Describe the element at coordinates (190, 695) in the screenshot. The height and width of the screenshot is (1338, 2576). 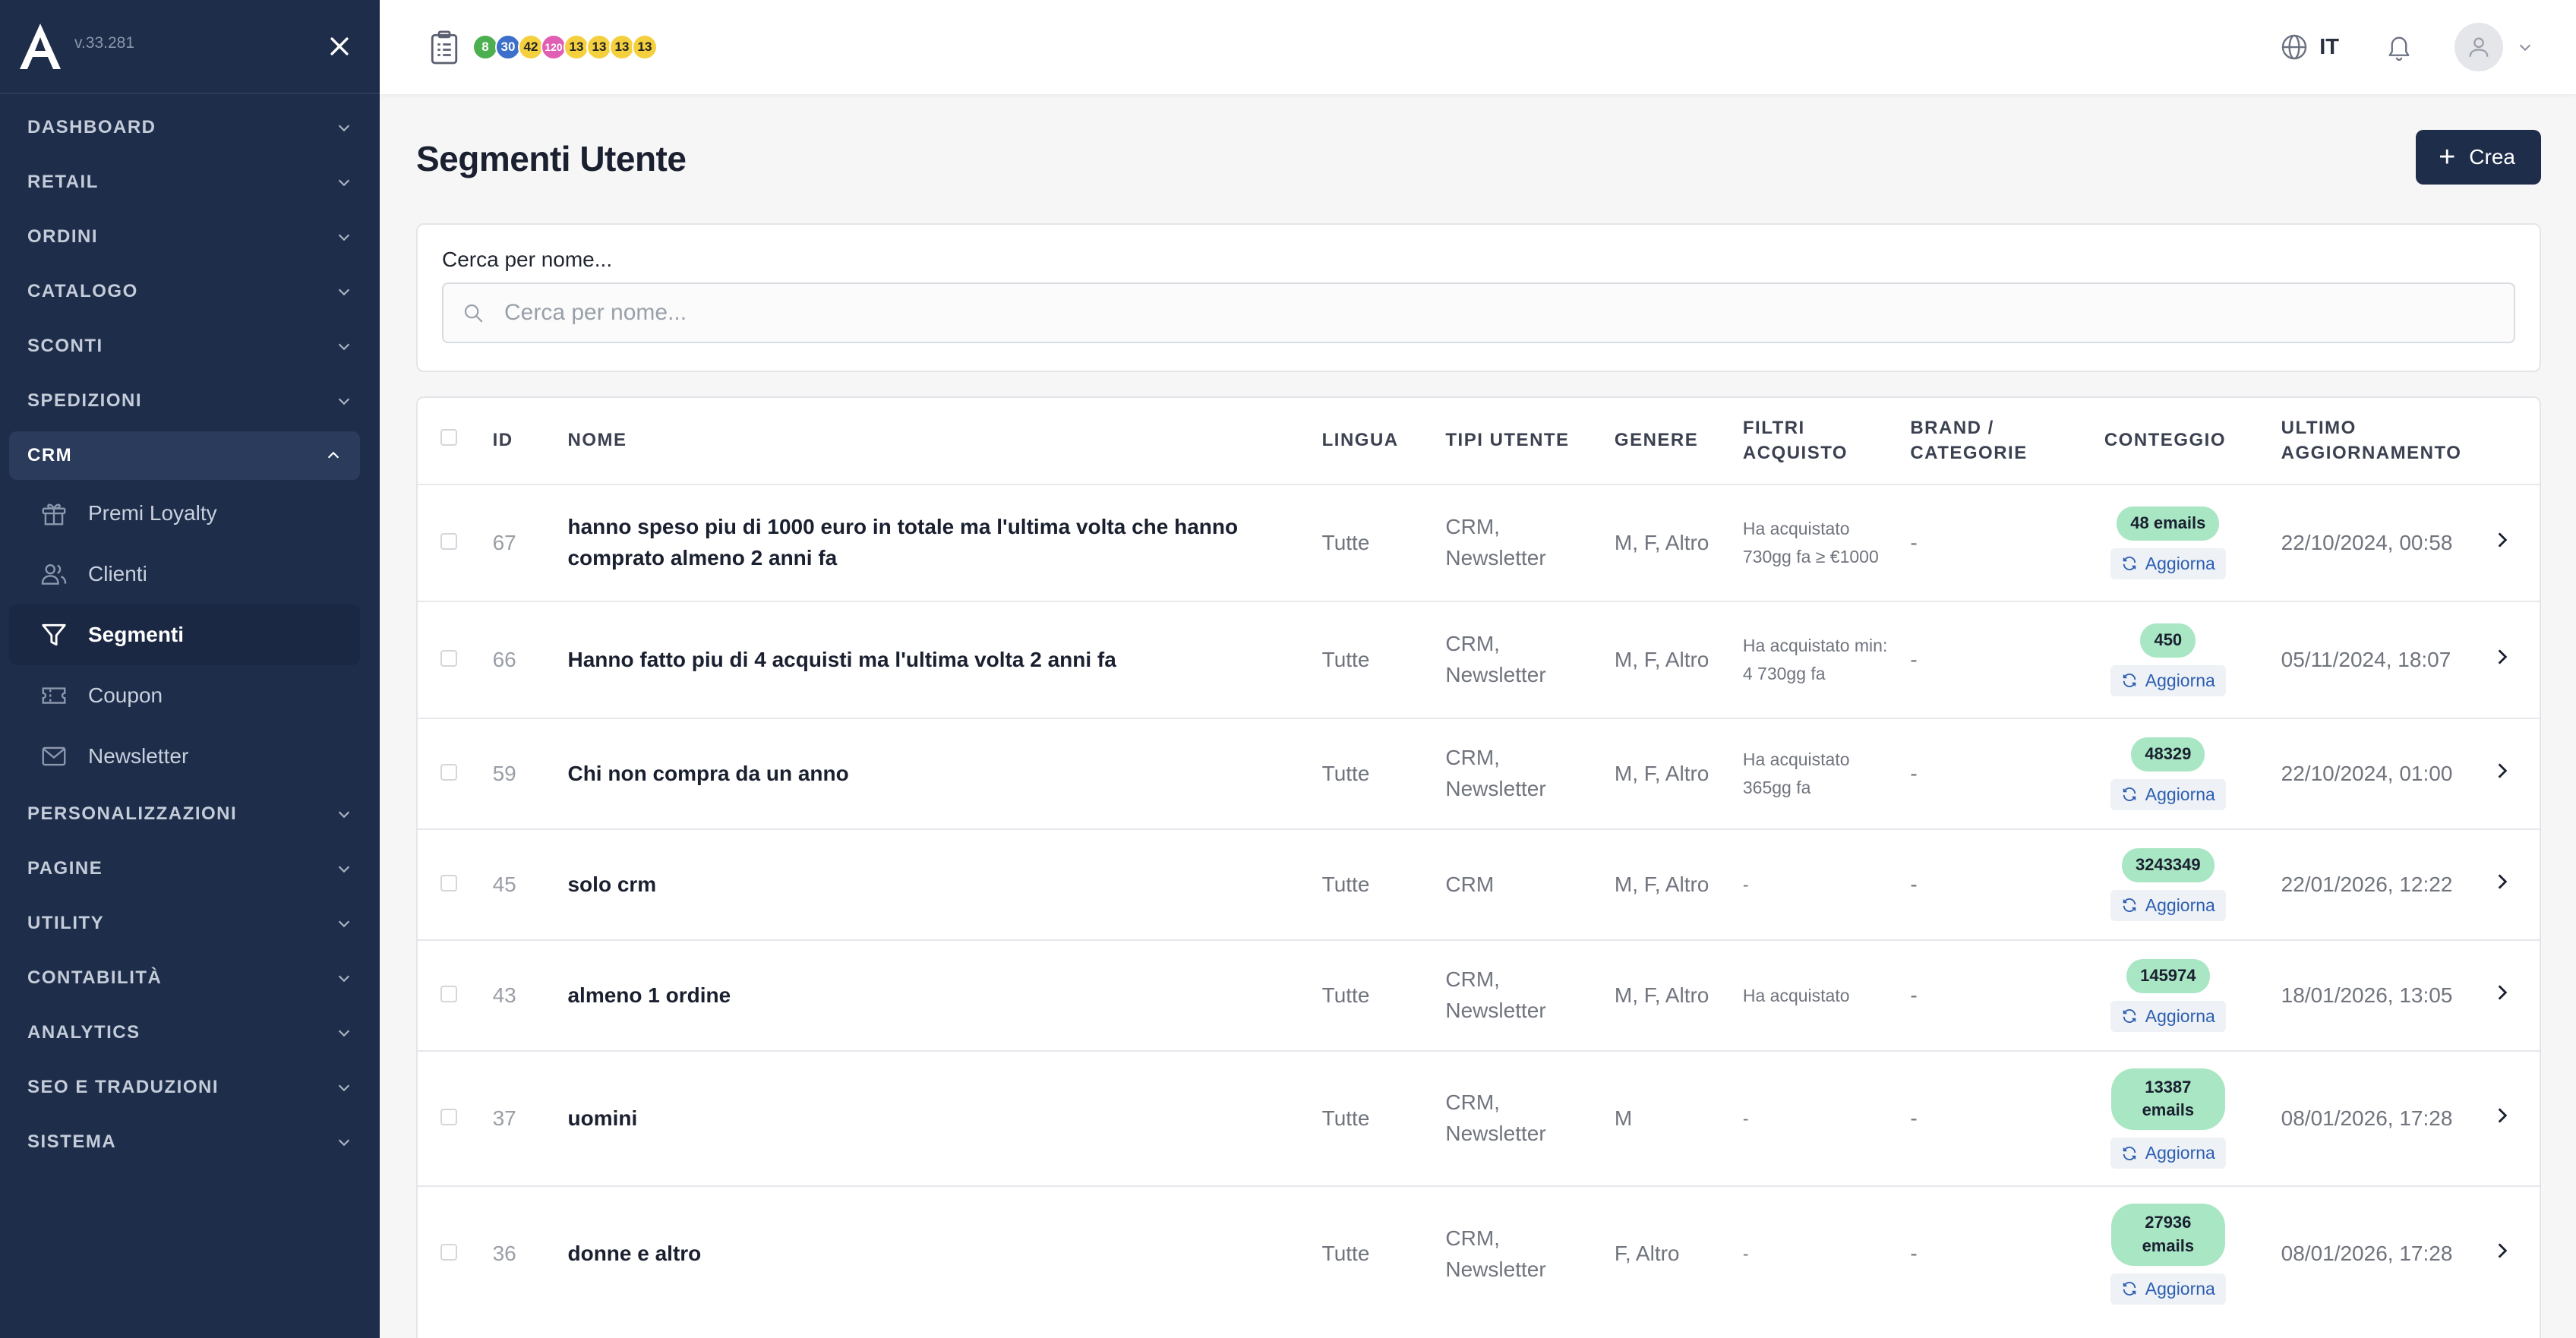
I see `sidebar-subitem-coupon: Coupon` at that location.